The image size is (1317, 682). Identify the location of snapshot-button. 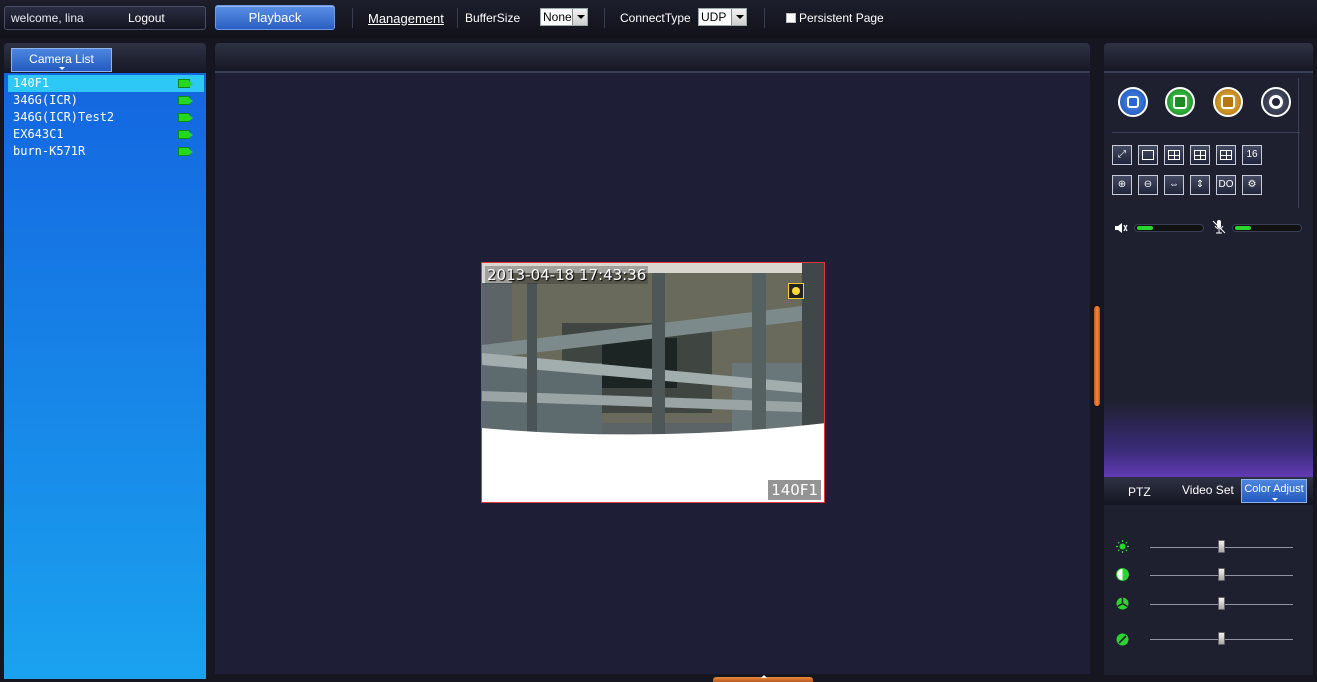
(1180, 102).